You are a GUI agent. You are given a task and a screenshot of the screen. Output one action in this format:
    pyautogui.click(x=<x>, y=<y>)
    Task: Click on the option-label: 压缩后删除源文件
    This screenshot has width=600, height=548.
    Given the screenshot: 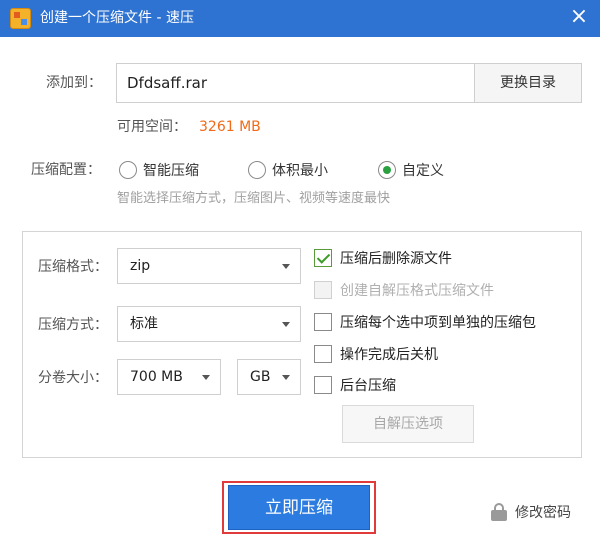 What is the action you would take?
    pyautogui.click(x=396, y=259)
    